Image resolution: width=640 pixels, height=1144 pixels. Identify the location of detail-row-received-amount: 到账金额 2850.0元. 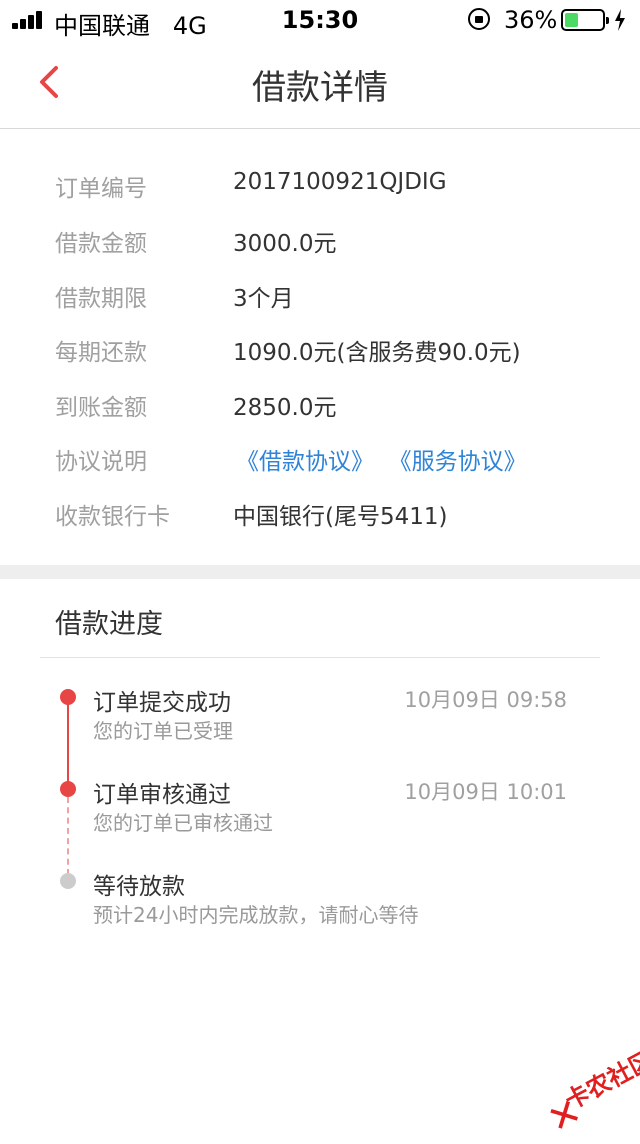
(320, 404).